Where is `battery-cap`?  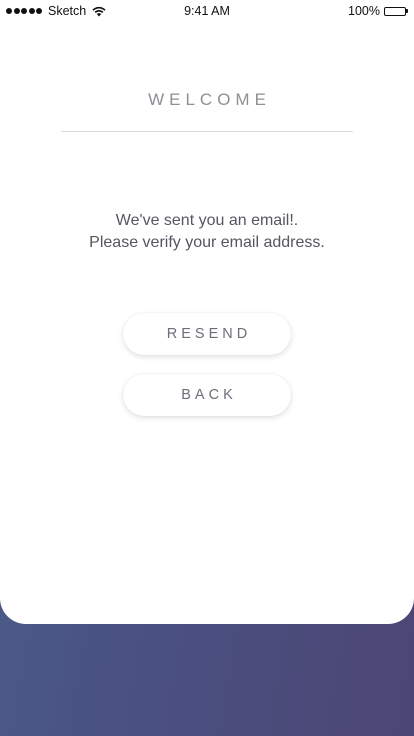 battery-cap is located at coordinates (407, 11).